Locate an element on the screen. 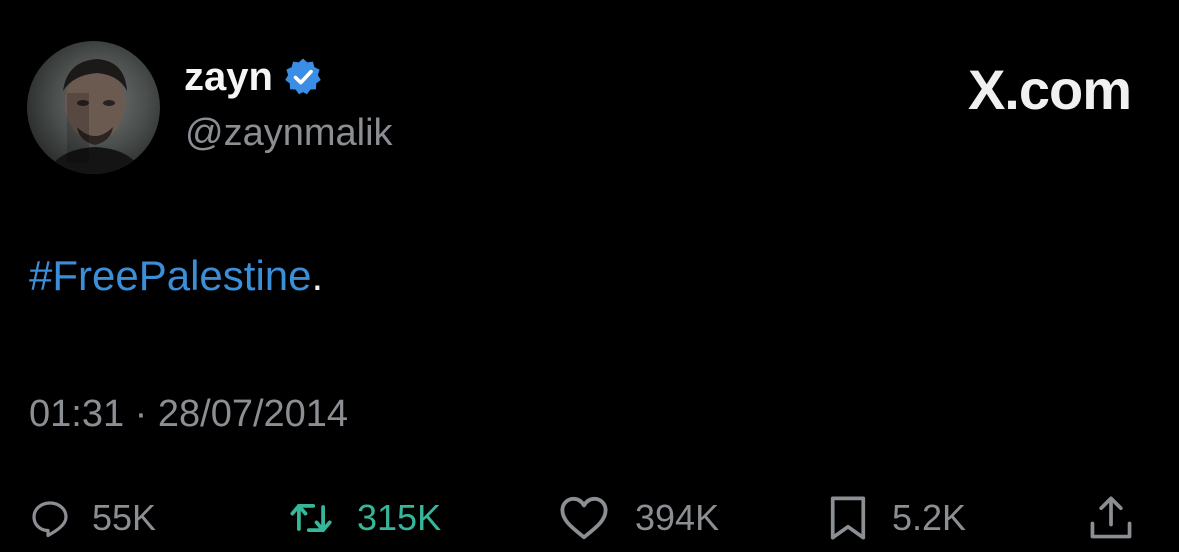 This screenshot has width=1179, height=552. avatar is located at coordinates (93, 107).